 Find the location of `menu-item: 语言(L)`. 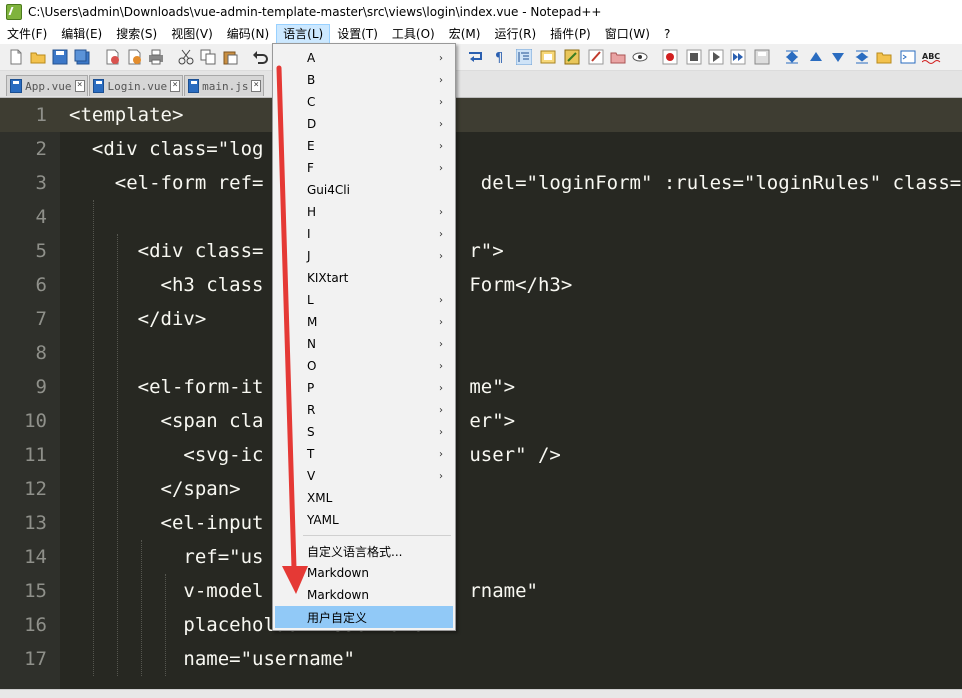

menu-item: 语言(L) is located at coordinates (303, 34).